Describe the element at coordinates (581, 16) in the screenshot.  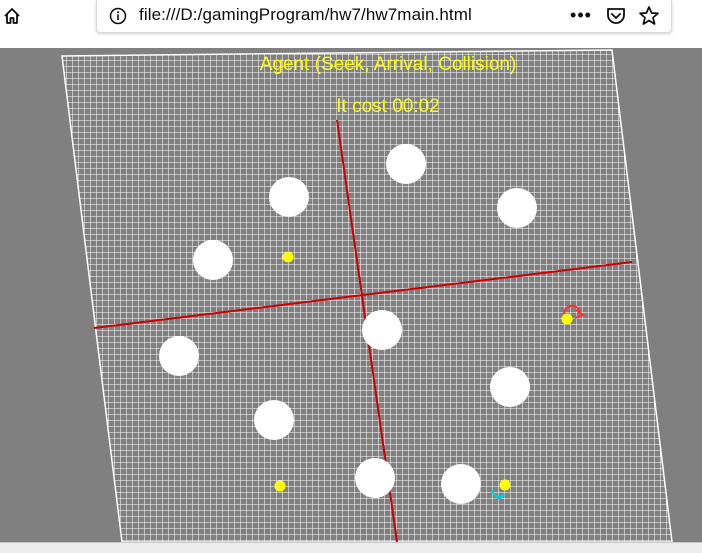
I see `page-actions-button: •••` at that location.